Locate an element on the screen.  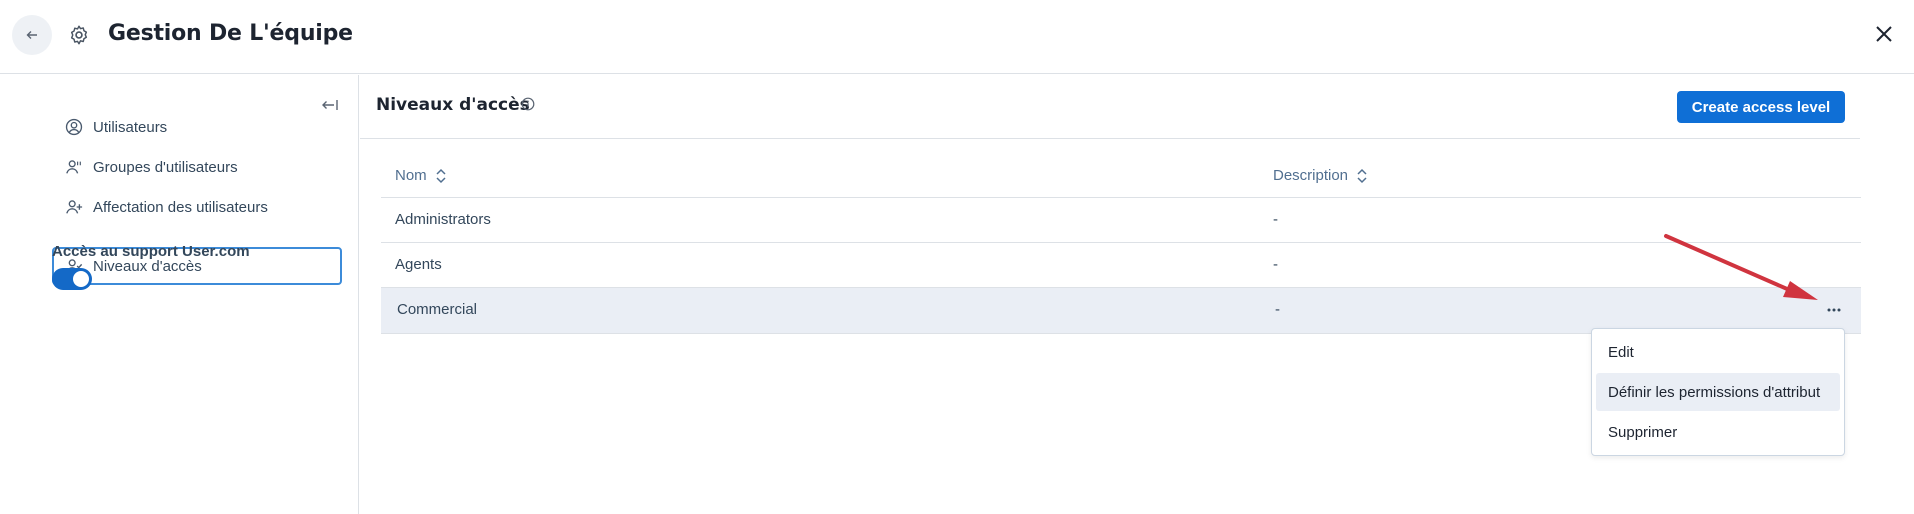
column-header-nom: Nom is located at coordinates (421, 175).